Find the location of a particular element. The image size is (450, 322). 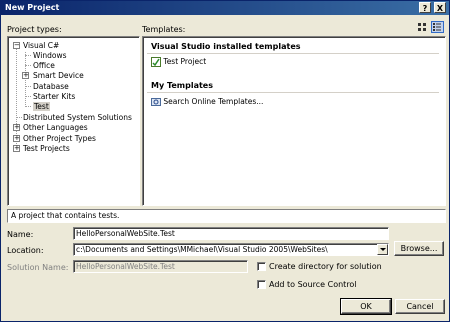

template-test-project: Test Project is located at coordinates (178, 62).